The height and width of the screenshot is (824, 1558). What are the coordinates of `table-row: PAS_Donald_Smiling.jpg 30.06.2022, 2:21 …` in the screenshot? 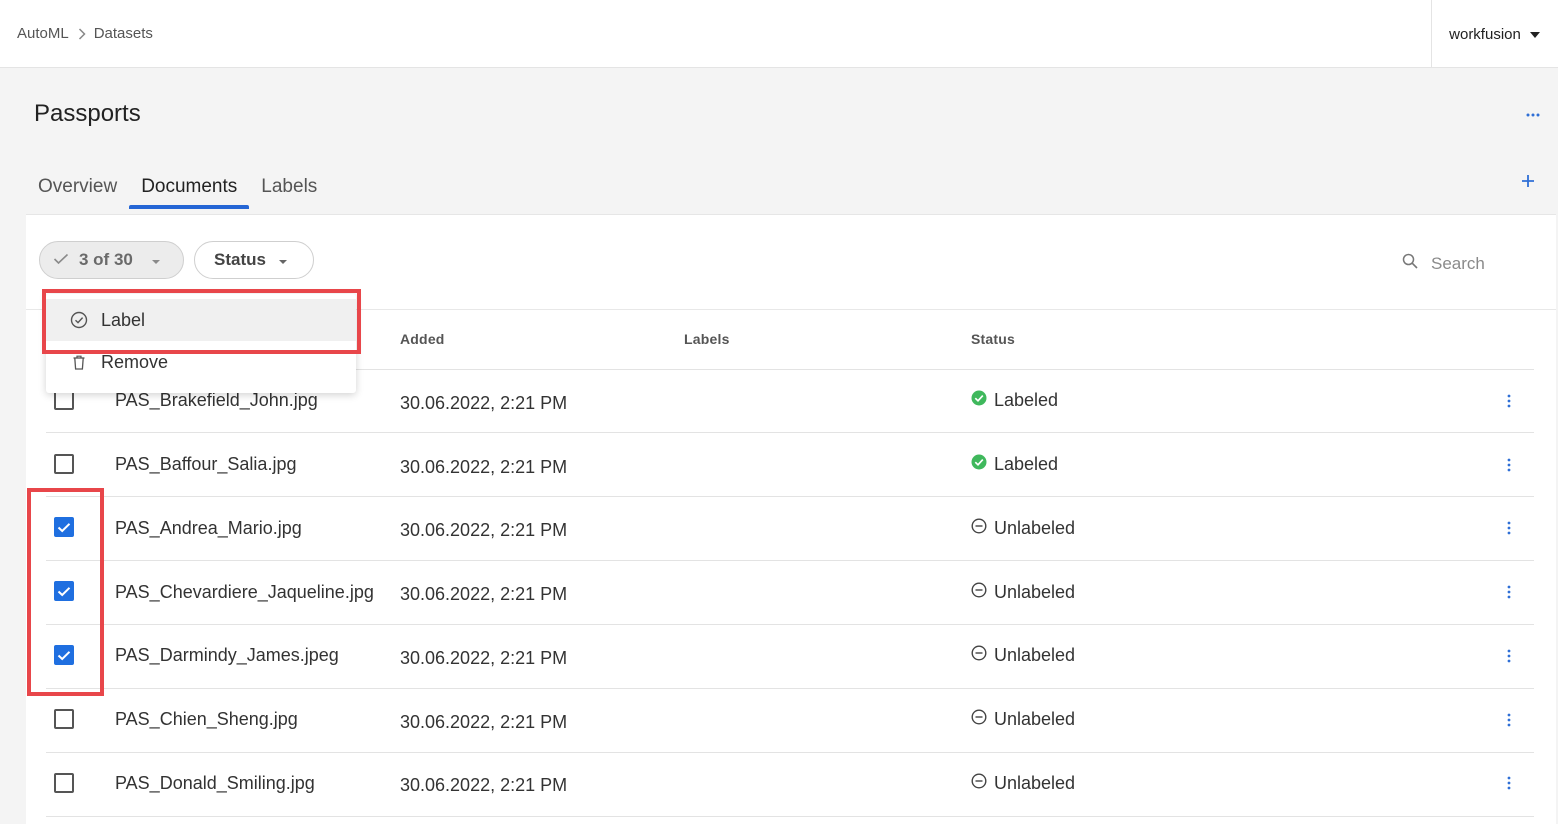 It's located at (790, 785).